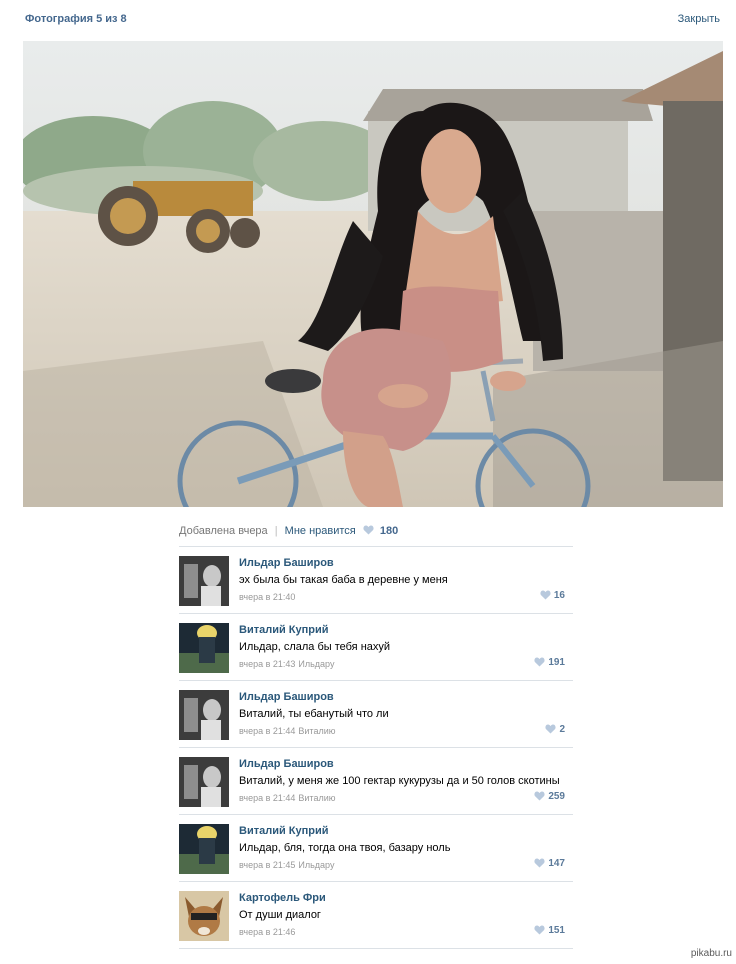 The width and height of the screenshot is (736, 964). Describe the element at coordinates (267, 664) in the screenshot. I see `comment-time: вчера в 21:43` at that location.